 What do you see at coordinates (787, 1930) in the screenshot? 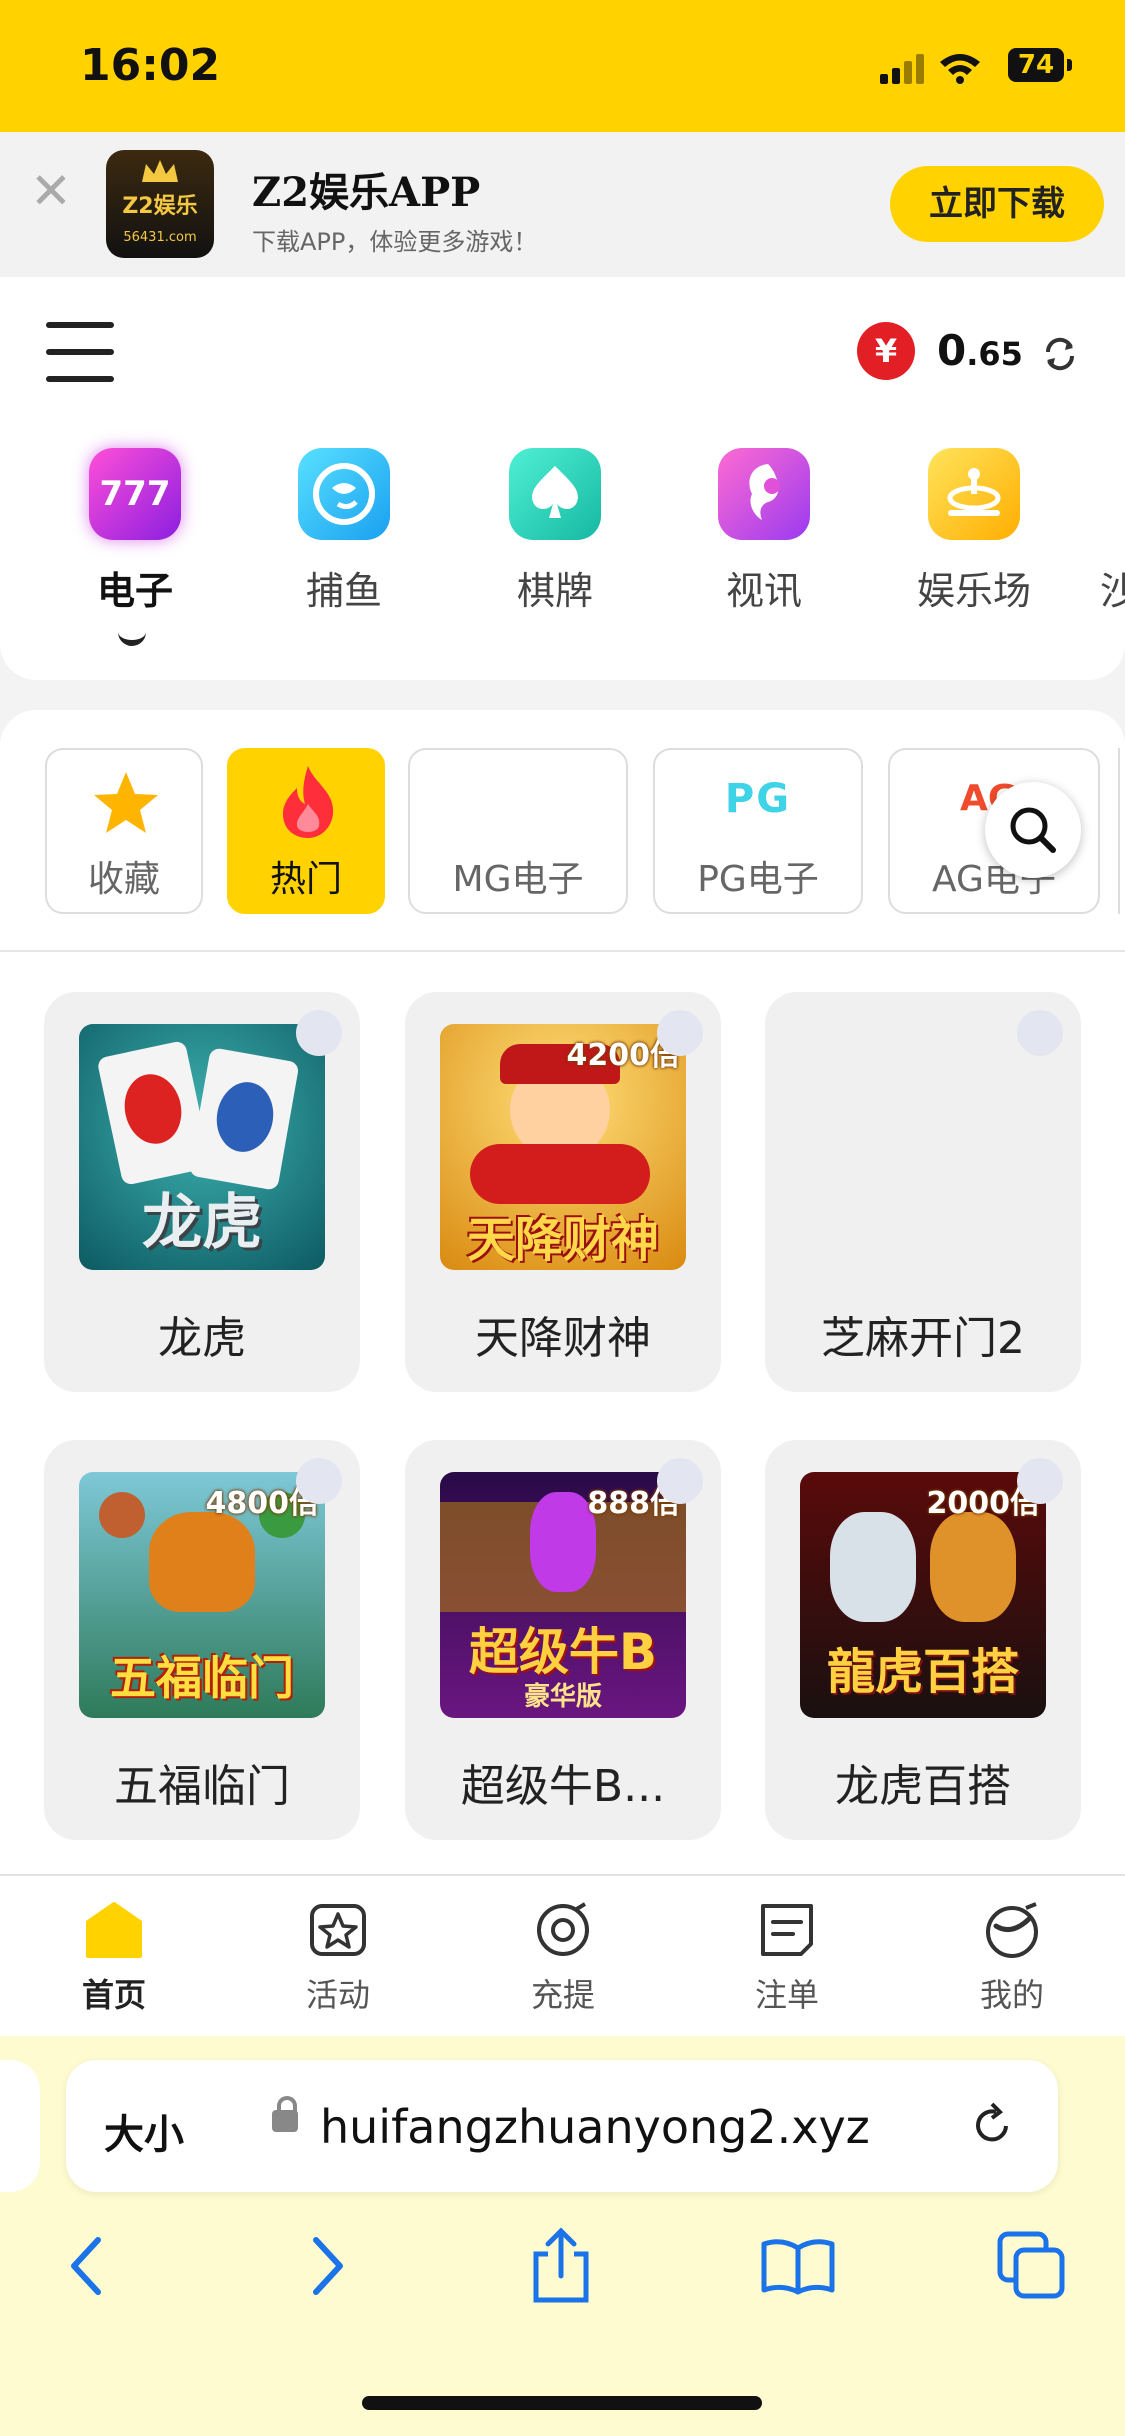
I see `bet-slip-icon` at bounding box center [787, 1930].